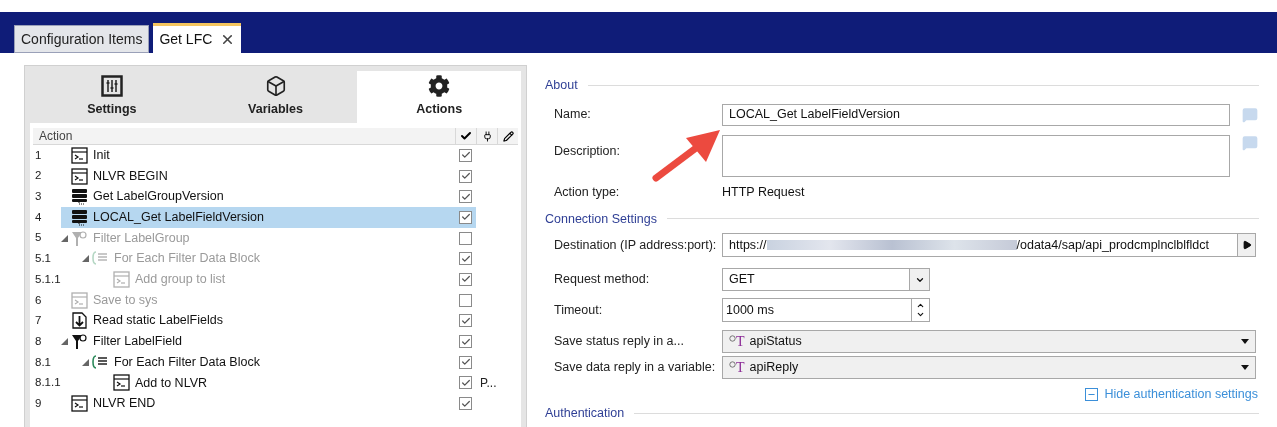  I want to click on name-field: LOCAL_Get LabelFieldVersion, so click(976, 114).